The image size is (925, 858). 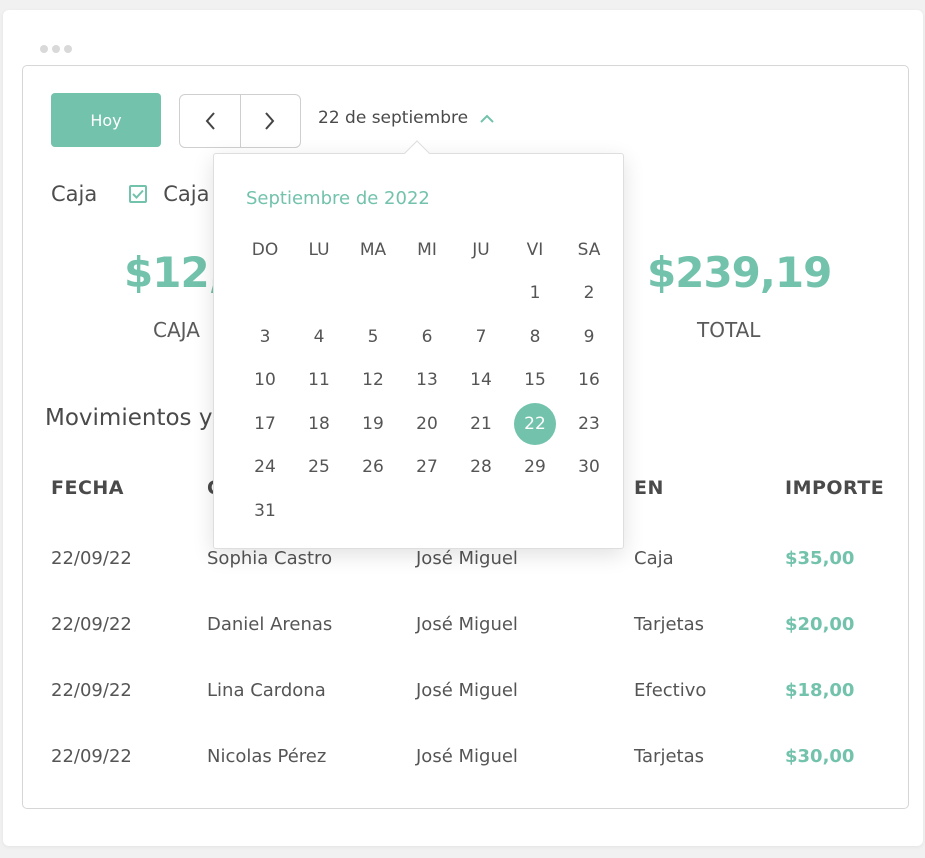 What do you see at coordinates (589, 250) in the screenshot?
I see `weekday-label: SA` at bounding box center [589, 250].